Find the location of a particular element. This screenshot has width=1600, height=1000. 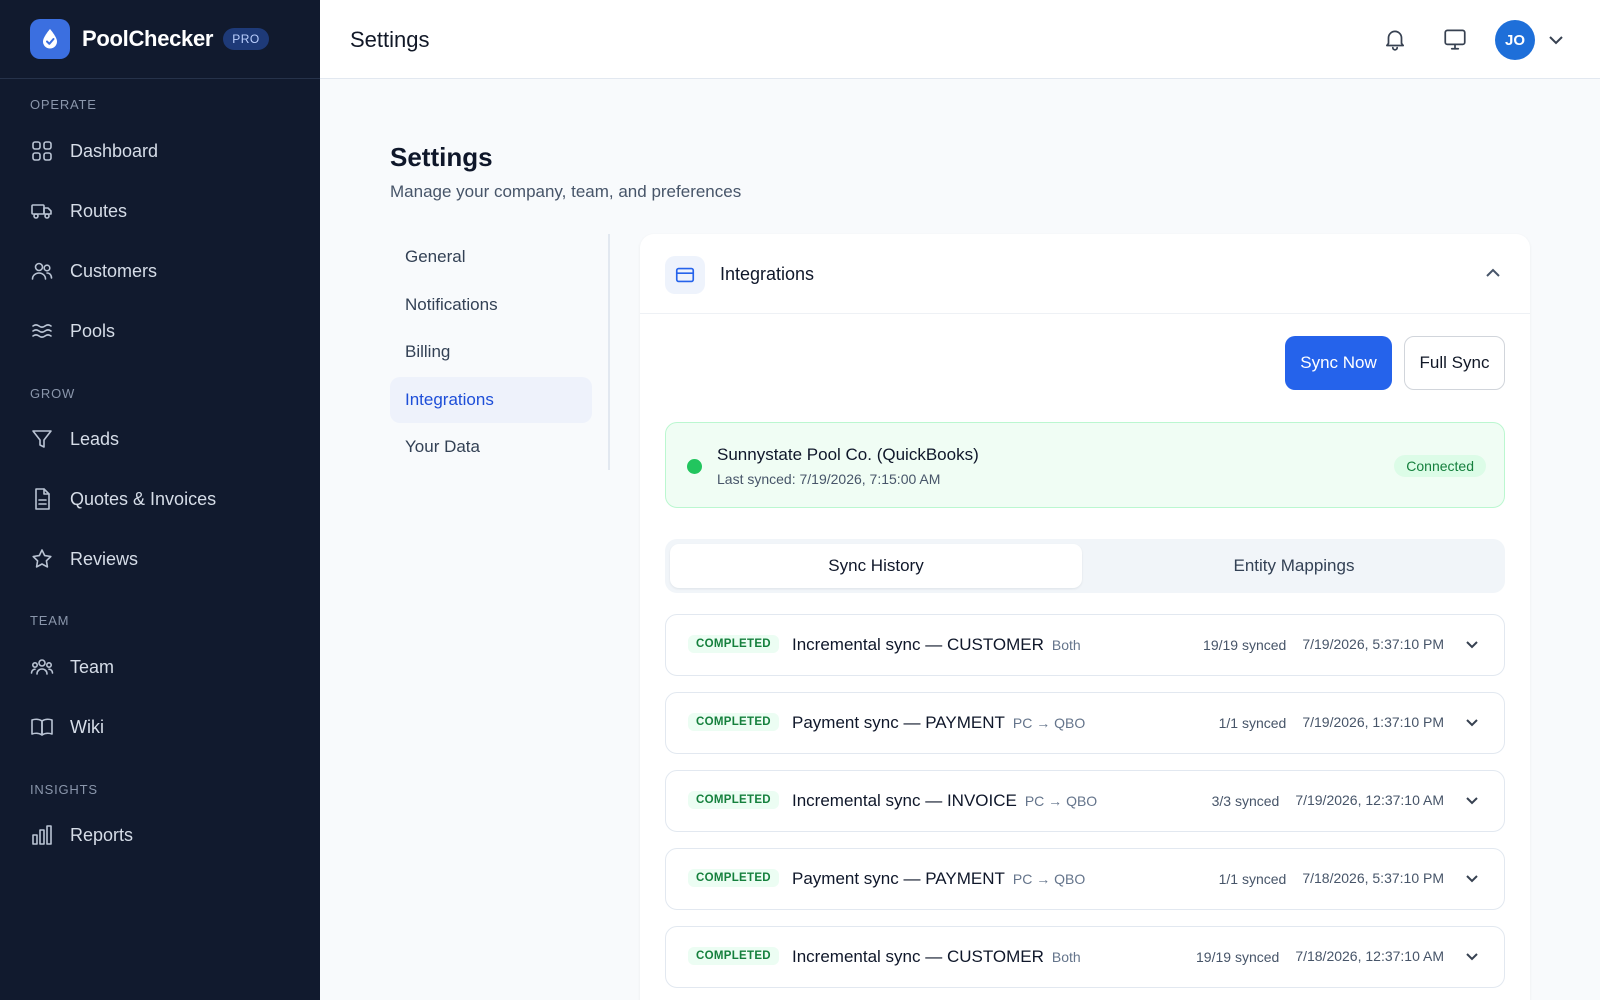

row-title-text: Payment sync — PAYMENT is located at coordinates (898, 722).